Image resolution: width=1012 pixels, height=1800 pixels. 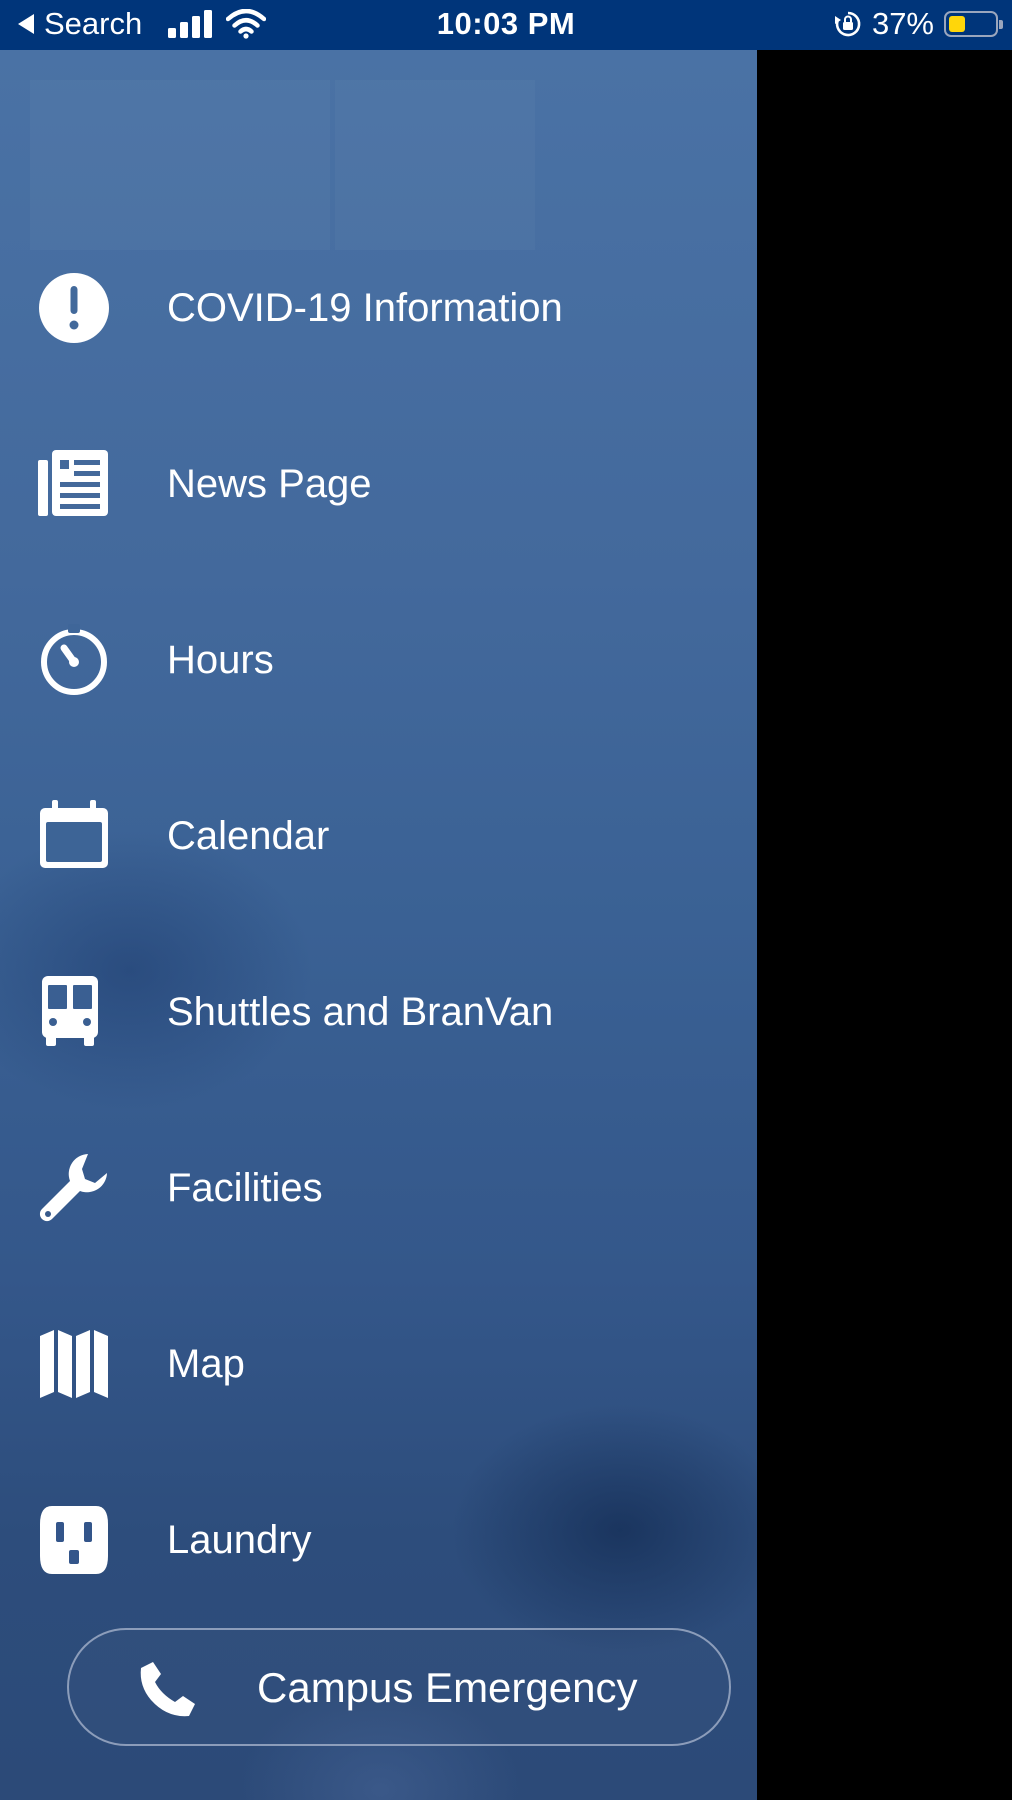 What do you see at coordinates (365, 308) in the screenshot?
I see `menu-item-label: COVID-19 Information` at bounding box center [365, 308].